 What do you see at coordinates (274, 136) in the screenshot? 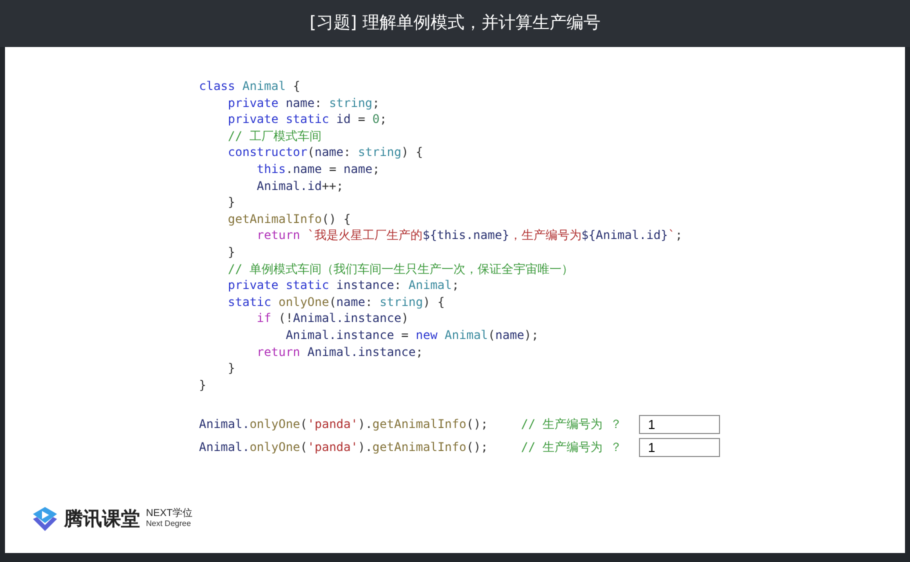
I see `code-line: // 工厂模式车间` at bounding box center [274, 136].